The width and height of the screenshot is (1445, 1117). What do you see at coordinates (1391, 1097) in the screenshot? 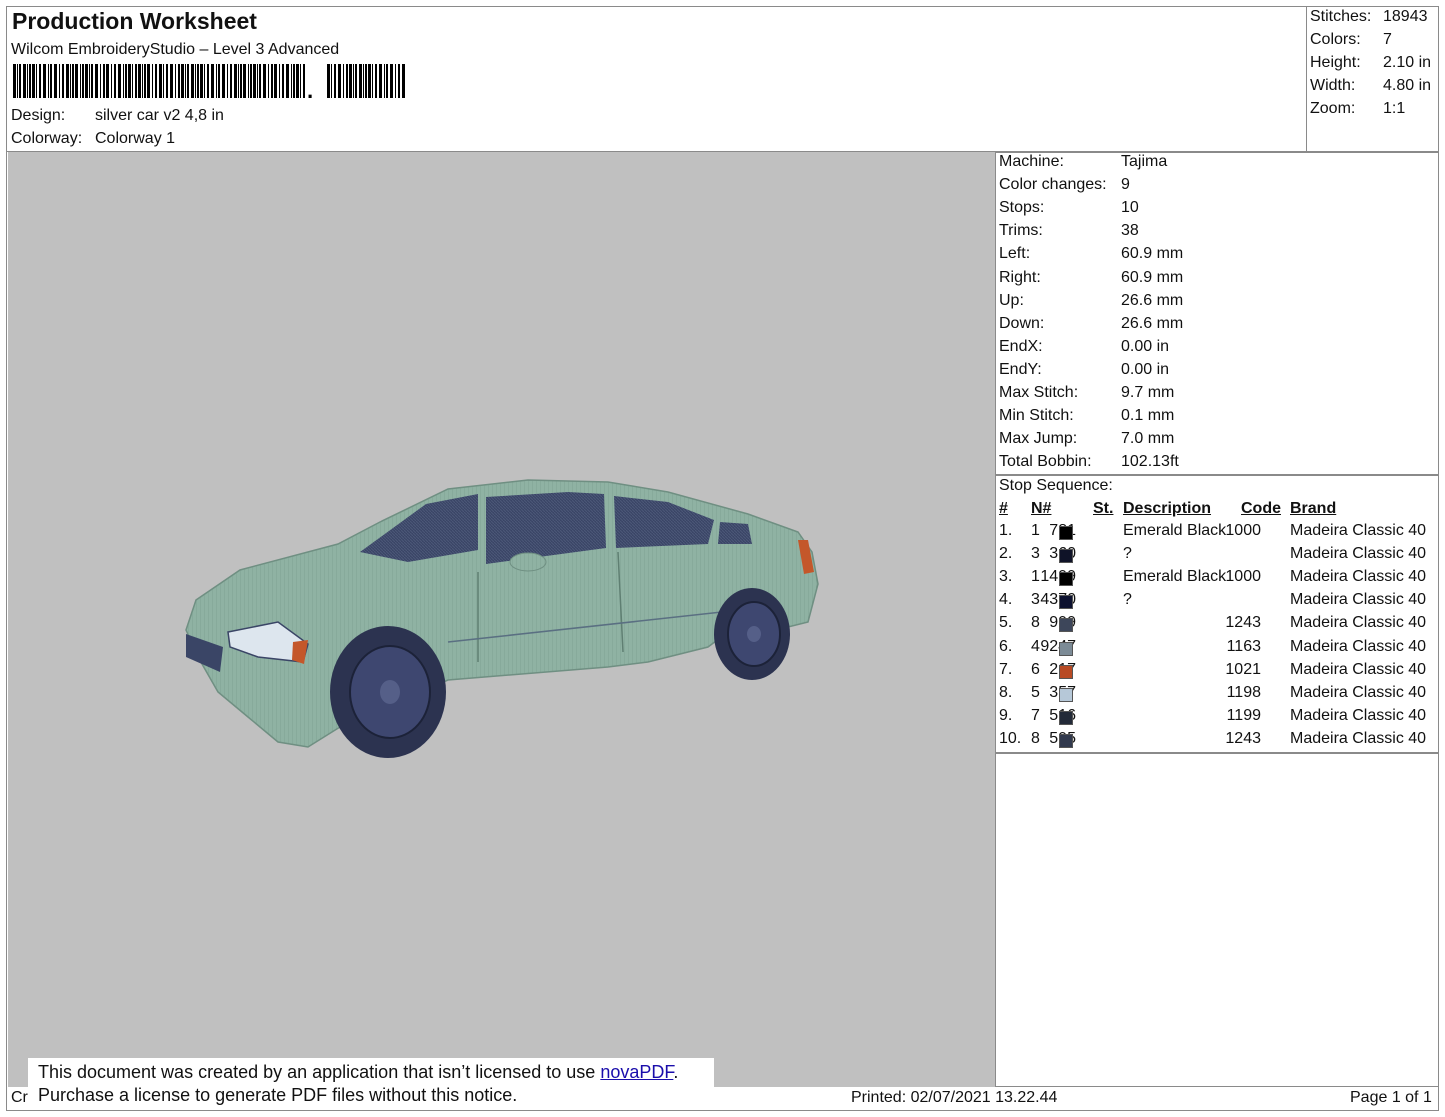
I see `page-number: Page 1 of 1` at bounding box center [1391, 1097].